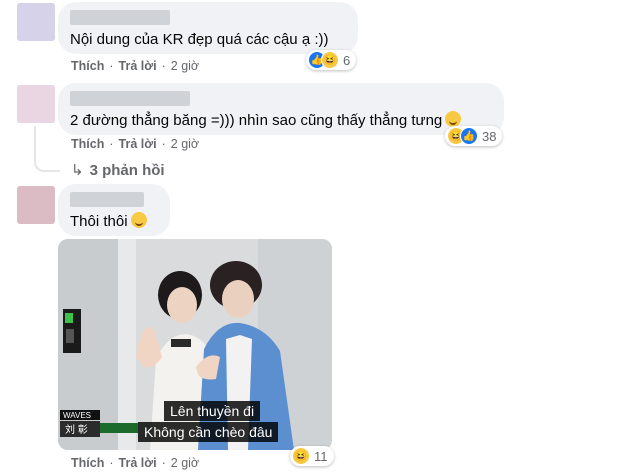 Image resolution: width=620 pixels, height=474 pixels. I want to click on comment-text: Nội dung của KR đẹp quá các cậu ạ :)), so click(199, 39).